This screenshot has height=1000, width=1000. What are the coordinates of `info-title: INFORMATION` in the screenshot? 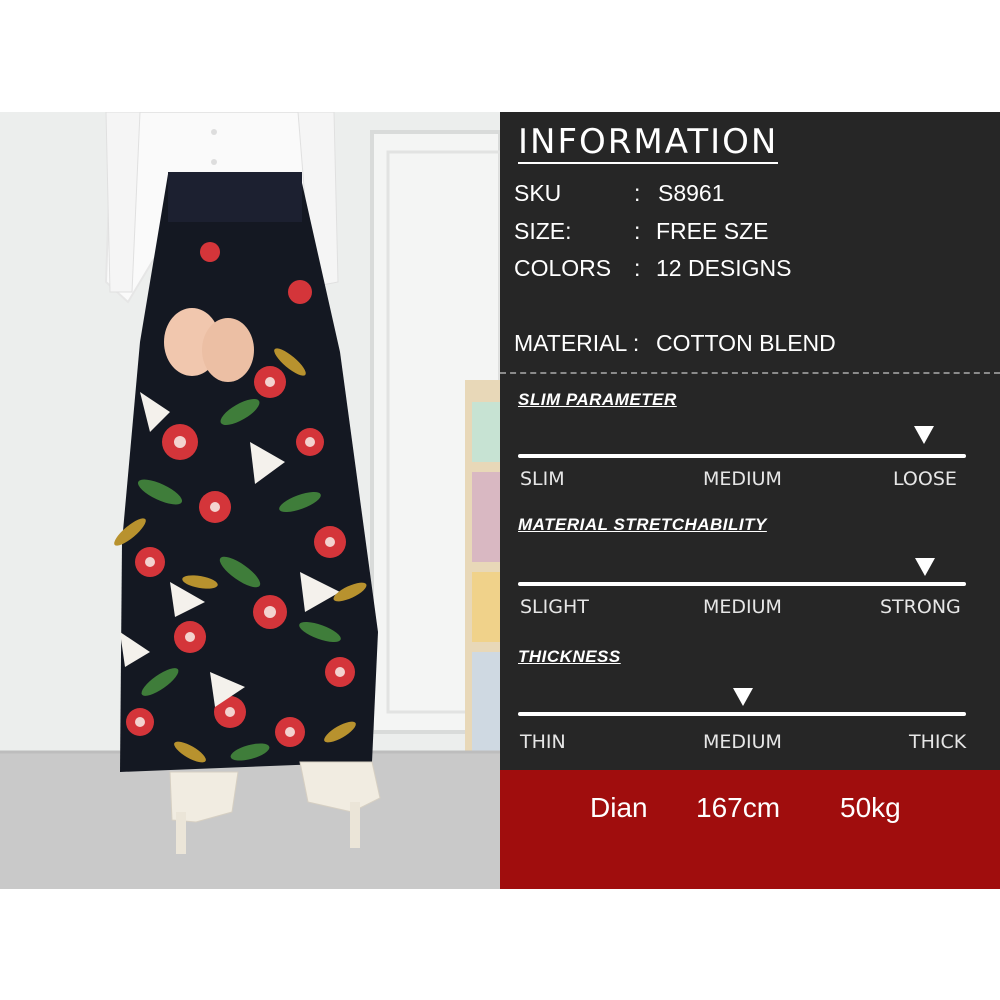 It's located at (648, 143).